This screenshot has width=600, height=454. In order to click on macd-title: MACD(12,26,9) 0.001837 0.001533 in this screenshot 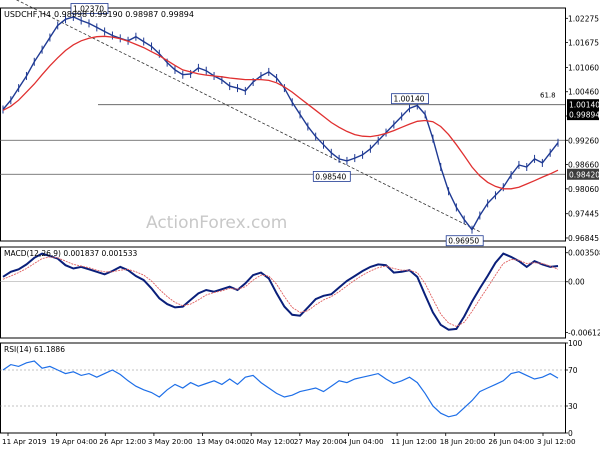, I will do `click(71, 253)`.